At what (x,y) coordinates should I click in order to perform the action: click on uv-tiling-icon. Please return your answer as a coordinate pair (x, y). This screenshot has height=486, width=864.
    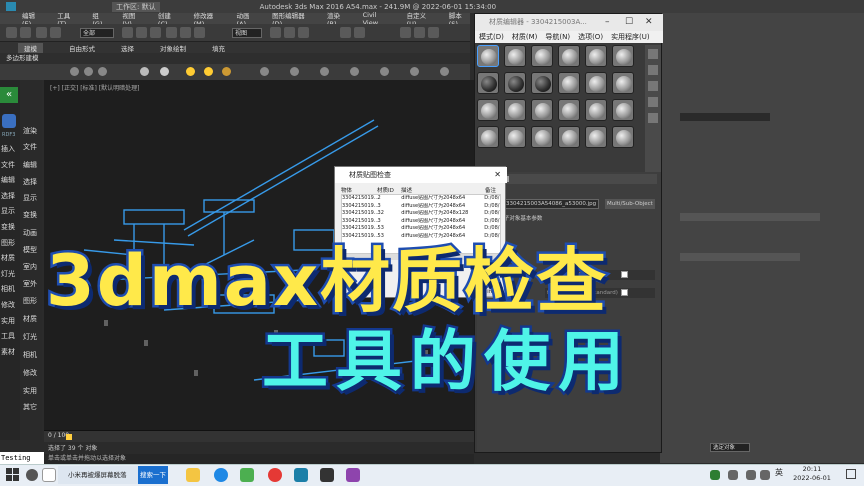
    Looking at the image, I should click on (653, 102).